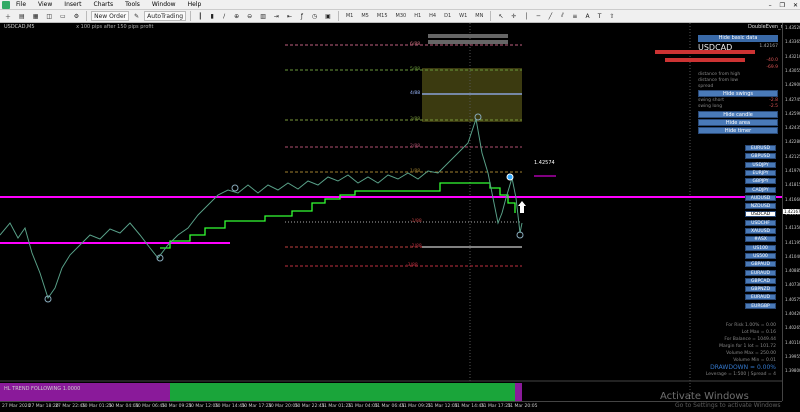  Describe the element at coordinates (550, 16) in the screenshot. I see `trendline-icon: ╱` at that location.